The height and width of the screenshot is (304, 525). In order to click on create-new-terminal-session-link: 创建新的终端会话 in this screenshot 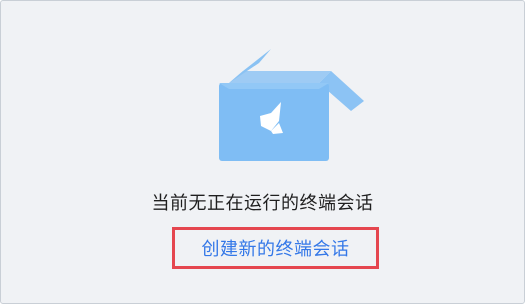, I will do `click(276, 248)`.